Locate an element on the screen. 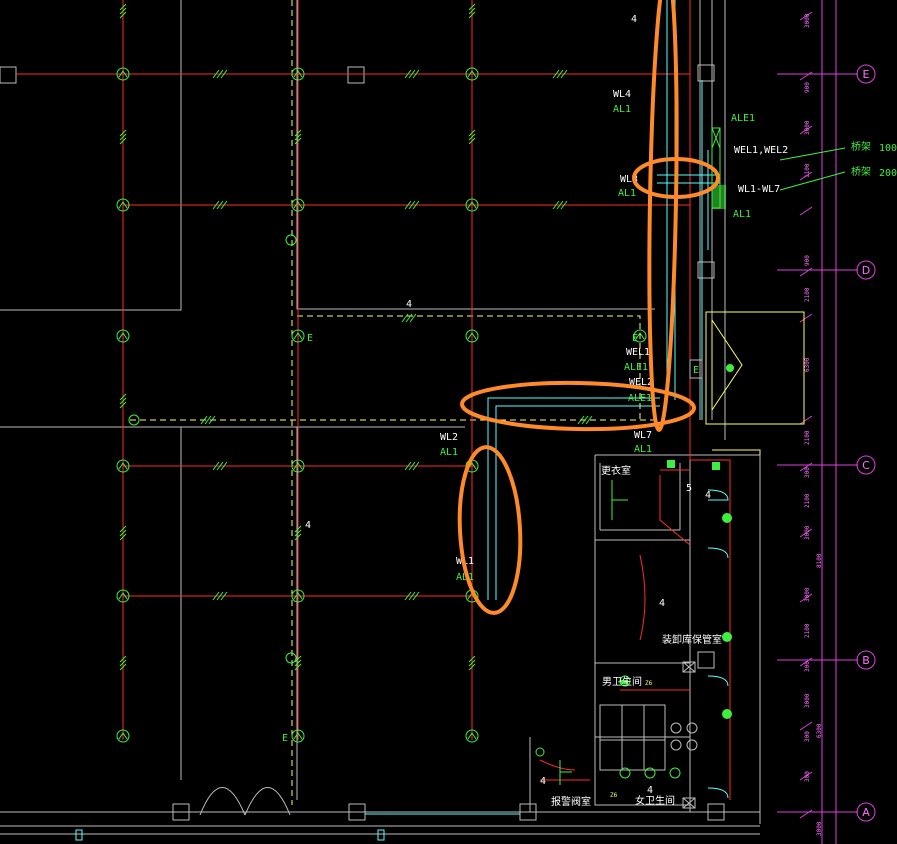 This screenshot has width=897, height=844. svg-text: A is located at coordinates (866, 812).